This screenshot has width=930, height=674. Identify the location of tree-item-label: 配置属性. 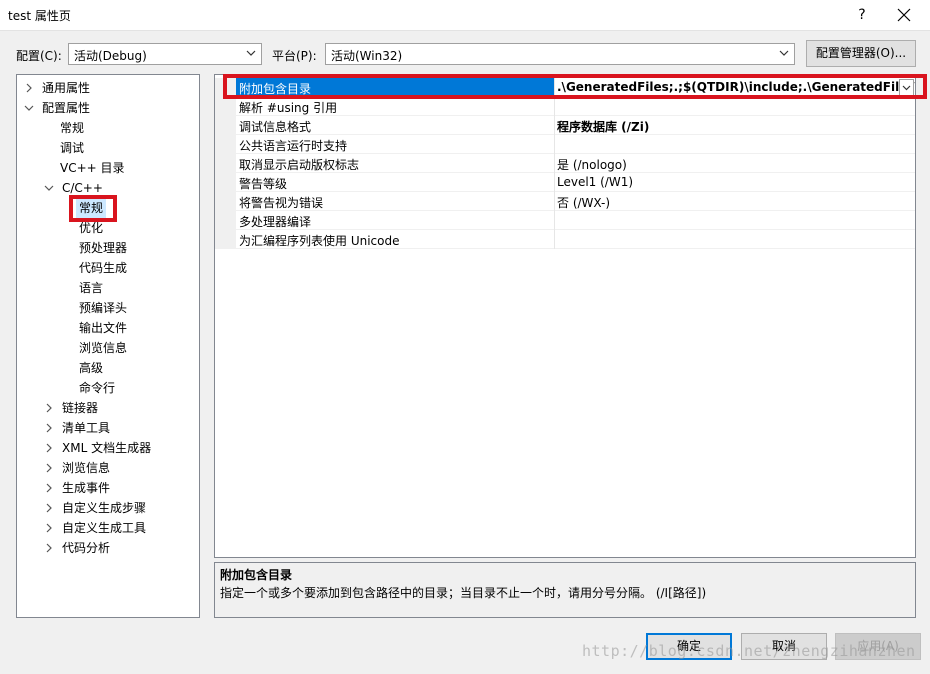
(66, 108).